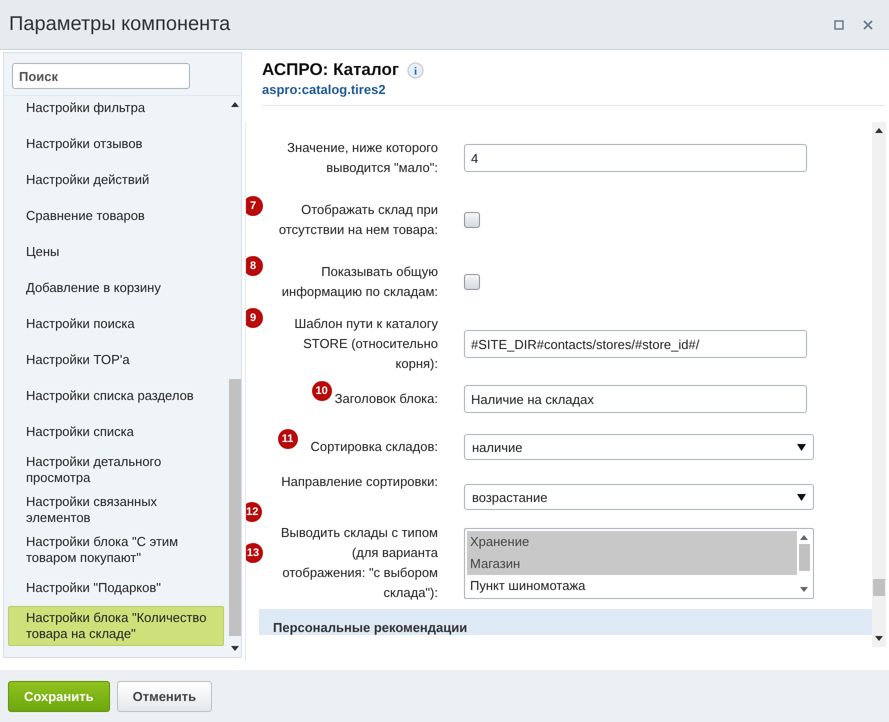 This screenshot has width=889, height=722. Describe the element at coordinates (164, 696) in the screenshot. I see `cancel-button: Отменить` at that location.